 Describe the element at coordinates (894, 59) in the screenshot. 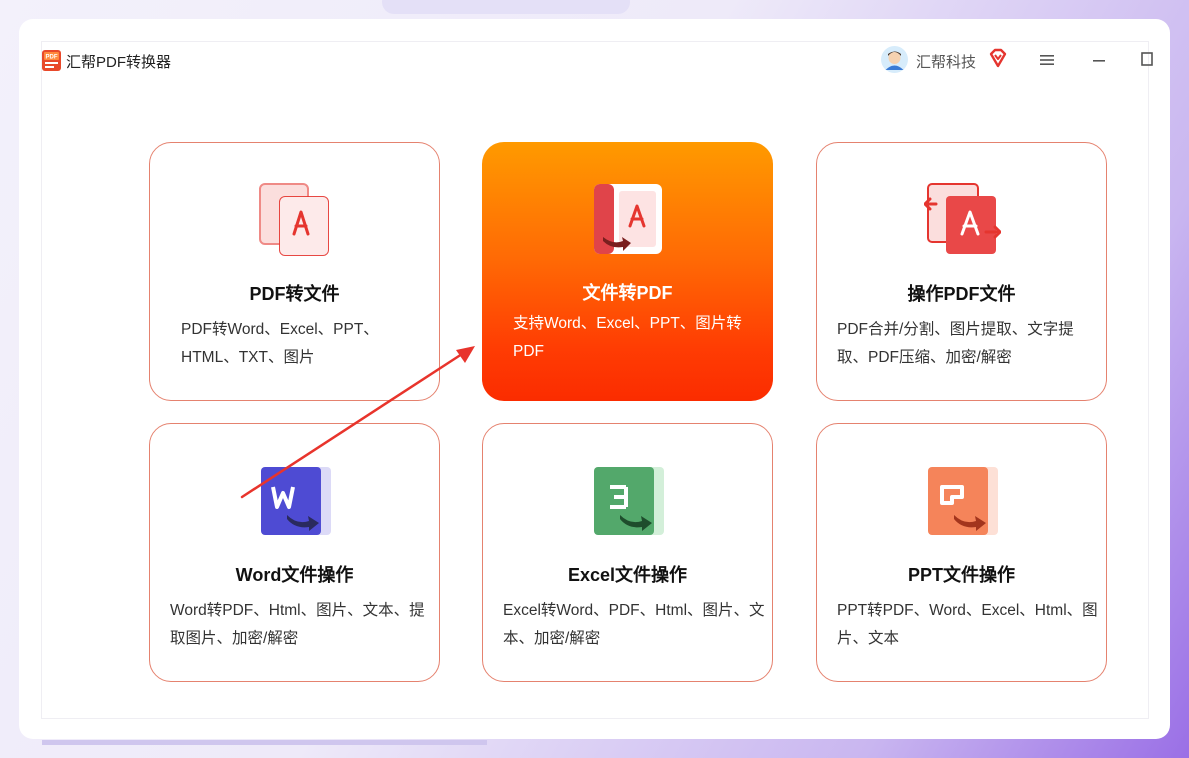

I see `user-avatar` at that location.